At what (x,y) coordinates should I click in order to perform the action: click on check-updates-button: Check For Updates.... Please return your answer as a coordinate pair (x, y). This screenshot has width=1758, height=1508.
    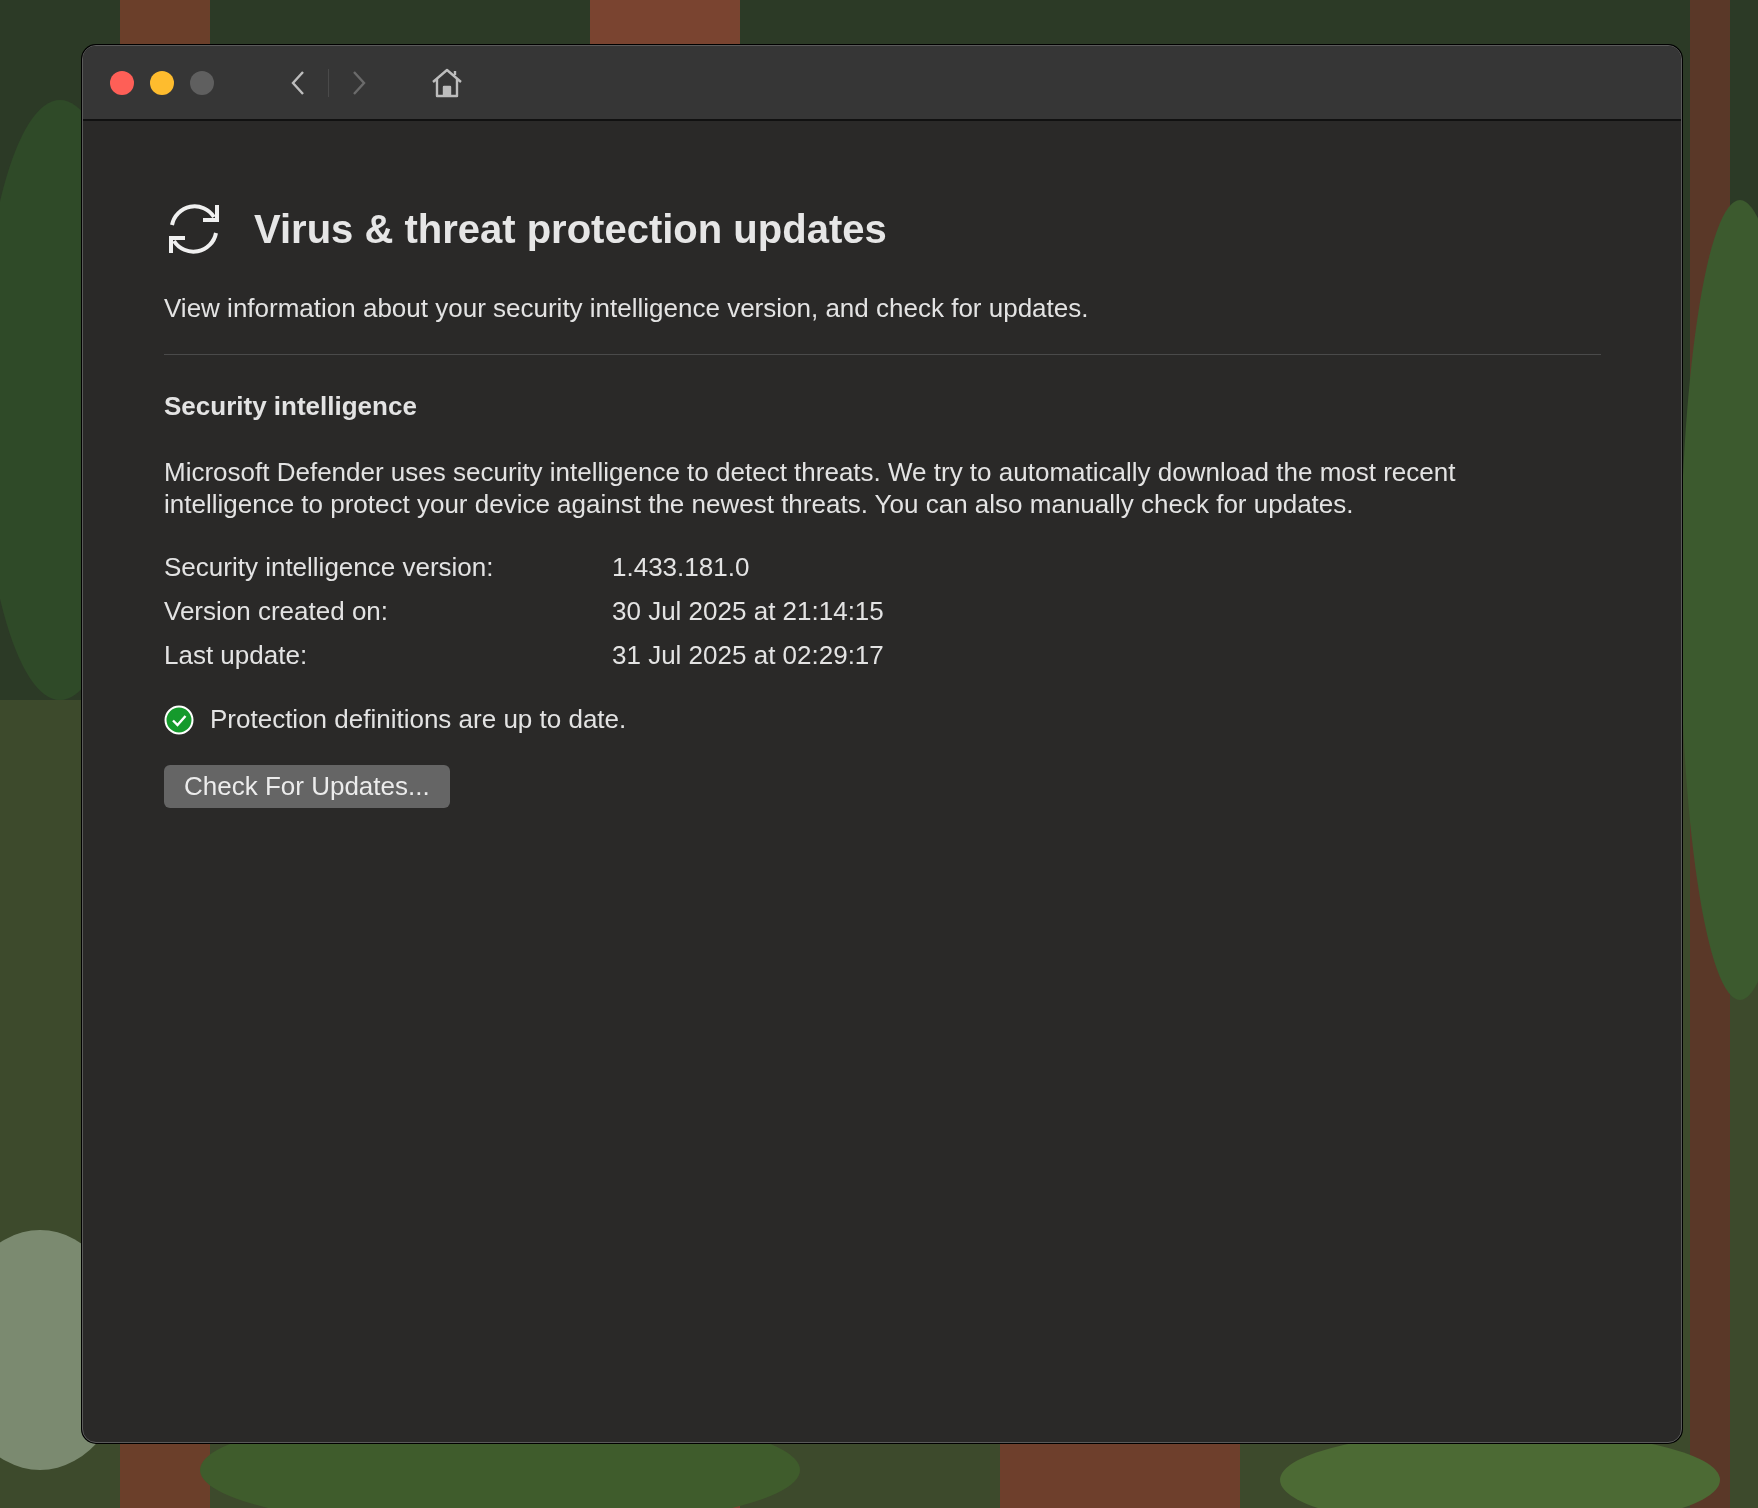
    Looking at the image, I should click on (307, 786).